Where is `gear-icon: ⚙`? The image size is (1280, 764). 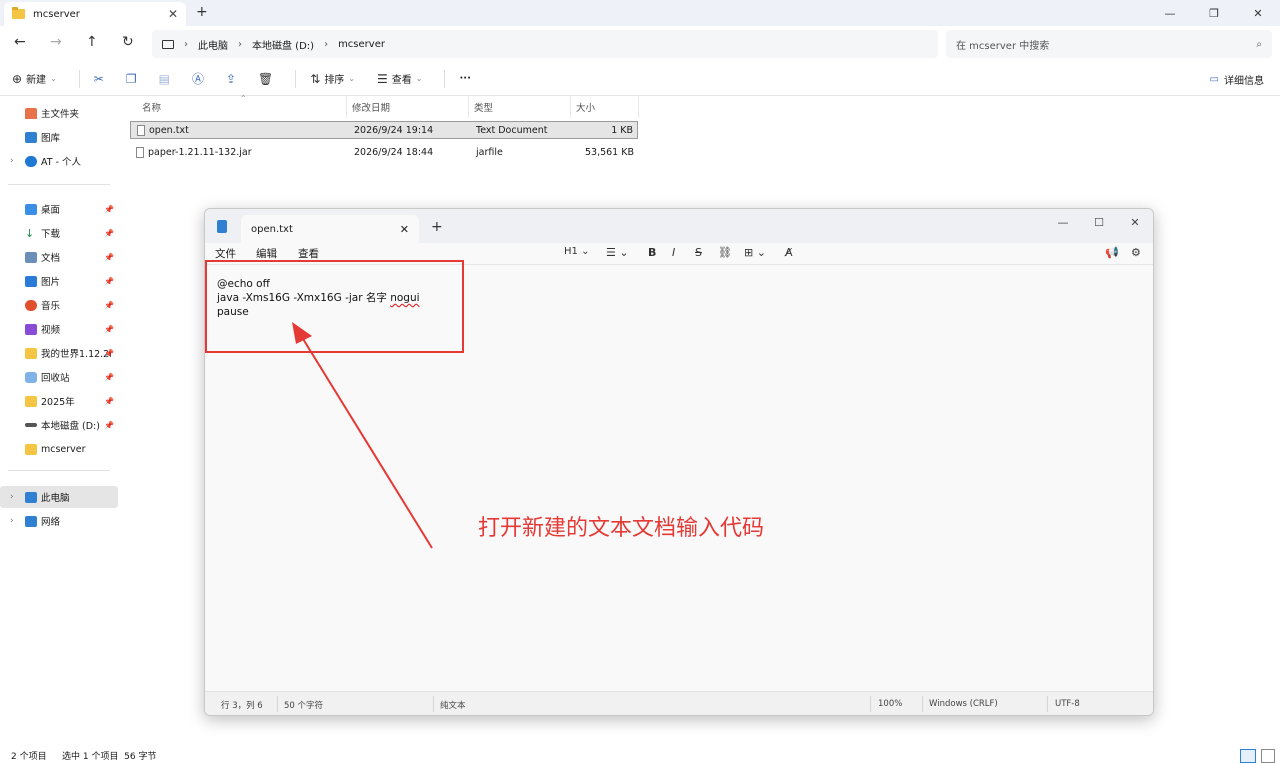 gear-icon: ⚙ is located at coordinates (1136, 252).